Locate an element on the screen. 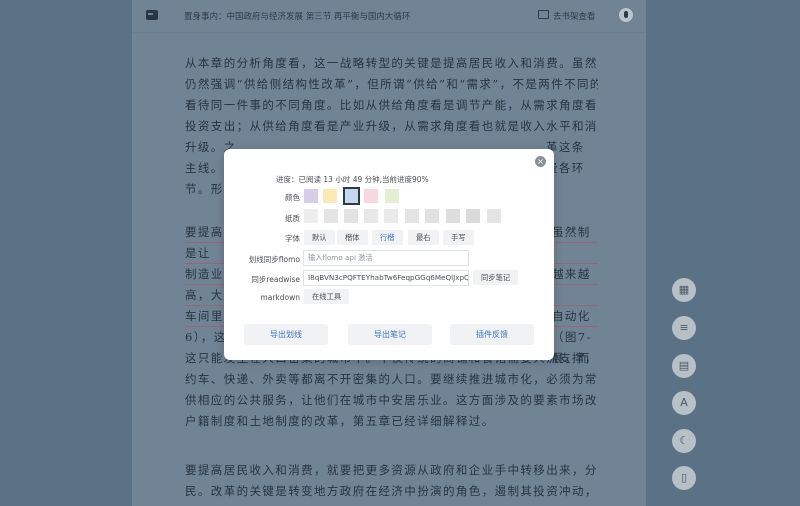 The height and width of the screenshot is (506, 800). export-highlights-button: 导出划线 is located at coordinates (286, 334).